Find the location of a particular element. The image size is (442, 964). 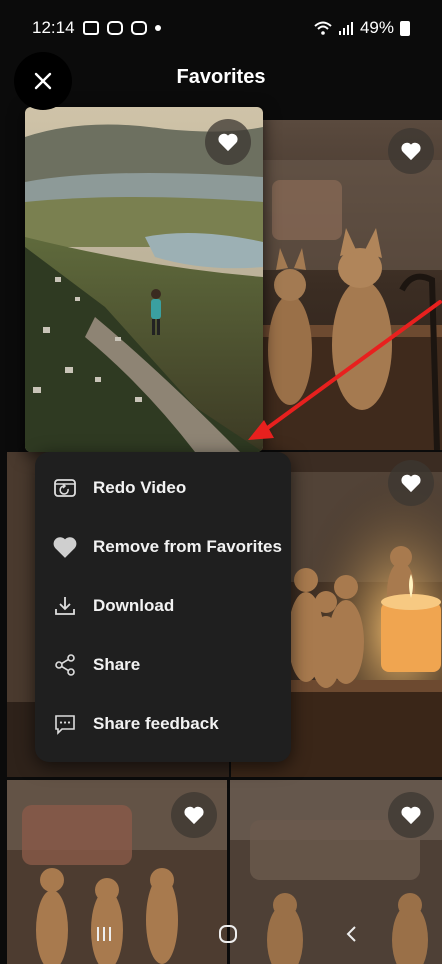

menu-item-label: Redo Video is located at coordinates (140, 487).